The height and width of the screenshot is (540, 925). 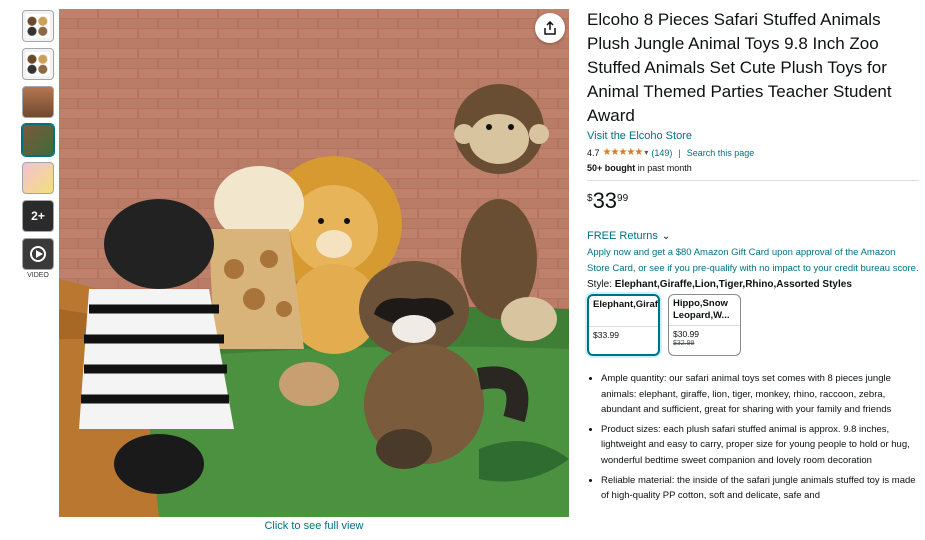 What do you see at coordinates (684, 343) in the screenshot?
I see `option-old-price: $32.99` at bounding box center [684, 343].